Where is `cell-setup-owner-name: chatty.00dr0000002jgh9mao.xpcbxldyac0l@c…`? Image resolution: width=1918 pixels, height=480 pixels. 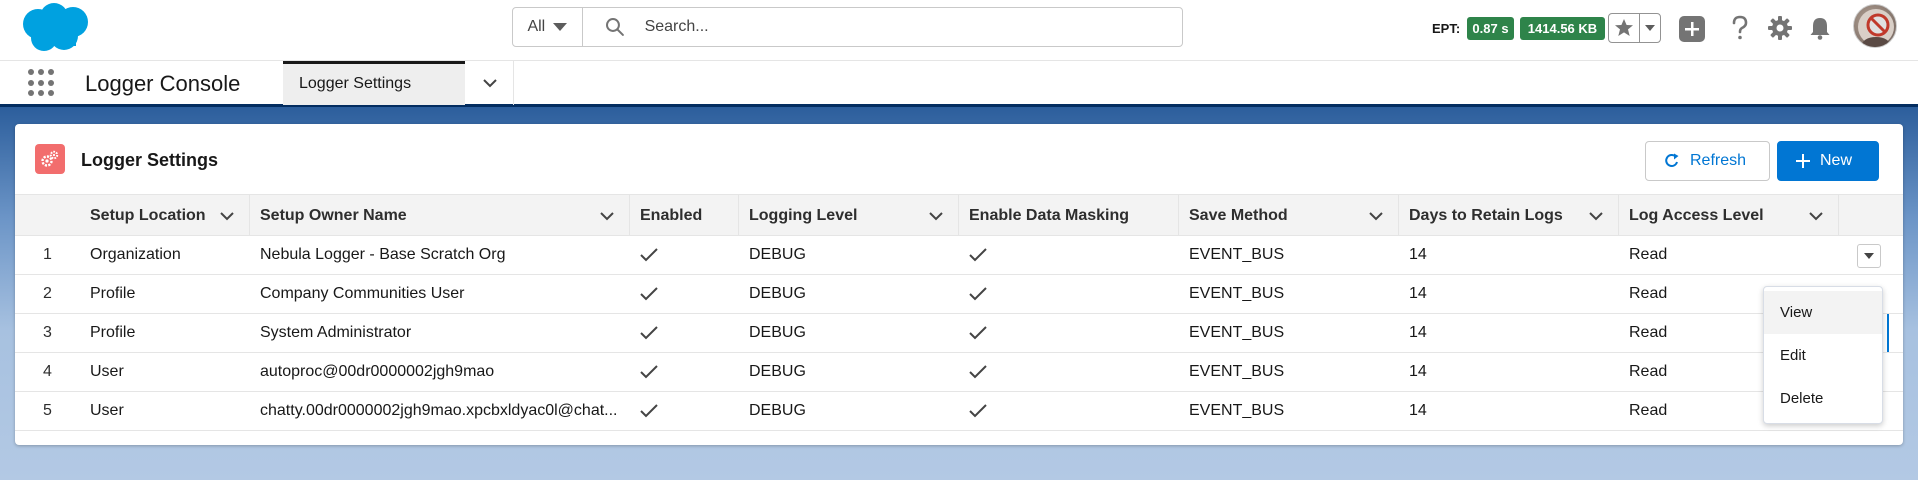 cell-setup-owner-name: chatty.00dr0000002jgh9mao.xpcbxldyac0l@c… is located at coordinates (439, 410).